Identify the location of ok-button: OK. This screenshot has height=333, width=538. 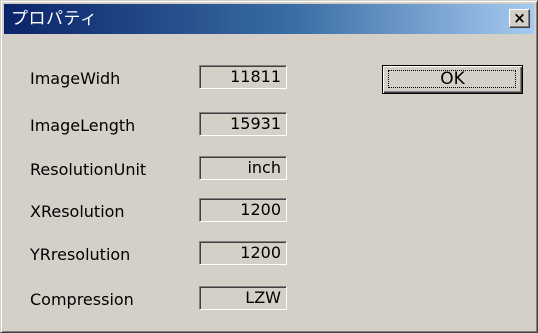
(452, 79).